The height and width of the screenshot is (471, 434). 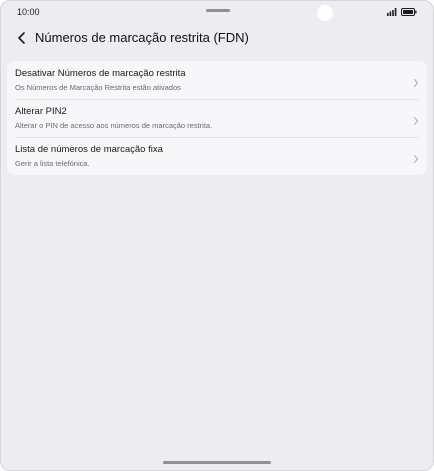 I want to click on top-handle, so click(x=218, y=10).